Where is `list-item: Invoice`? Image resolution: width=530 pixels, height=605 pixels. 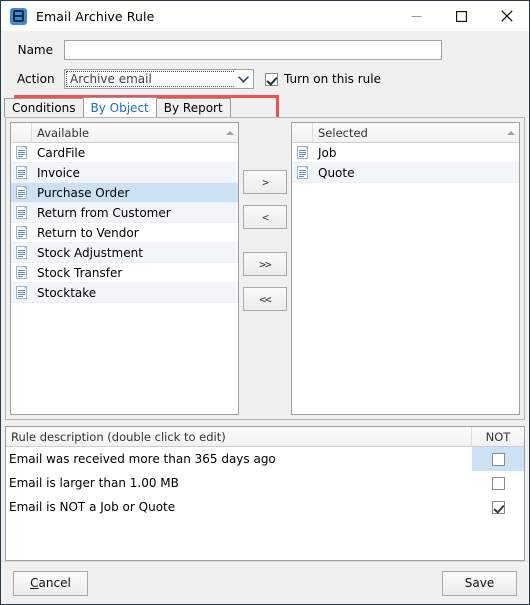
list-item: Invoice is located at coordinates (124, 173).